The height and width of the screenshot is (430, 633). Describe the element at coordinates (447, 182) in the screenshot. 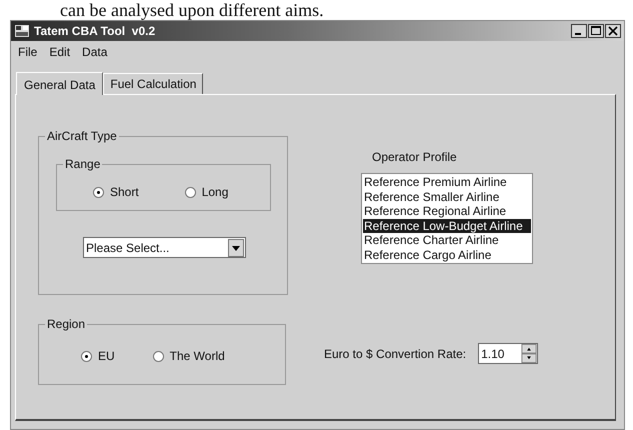

I see `list-item: Reference Premium Airline` at that location.